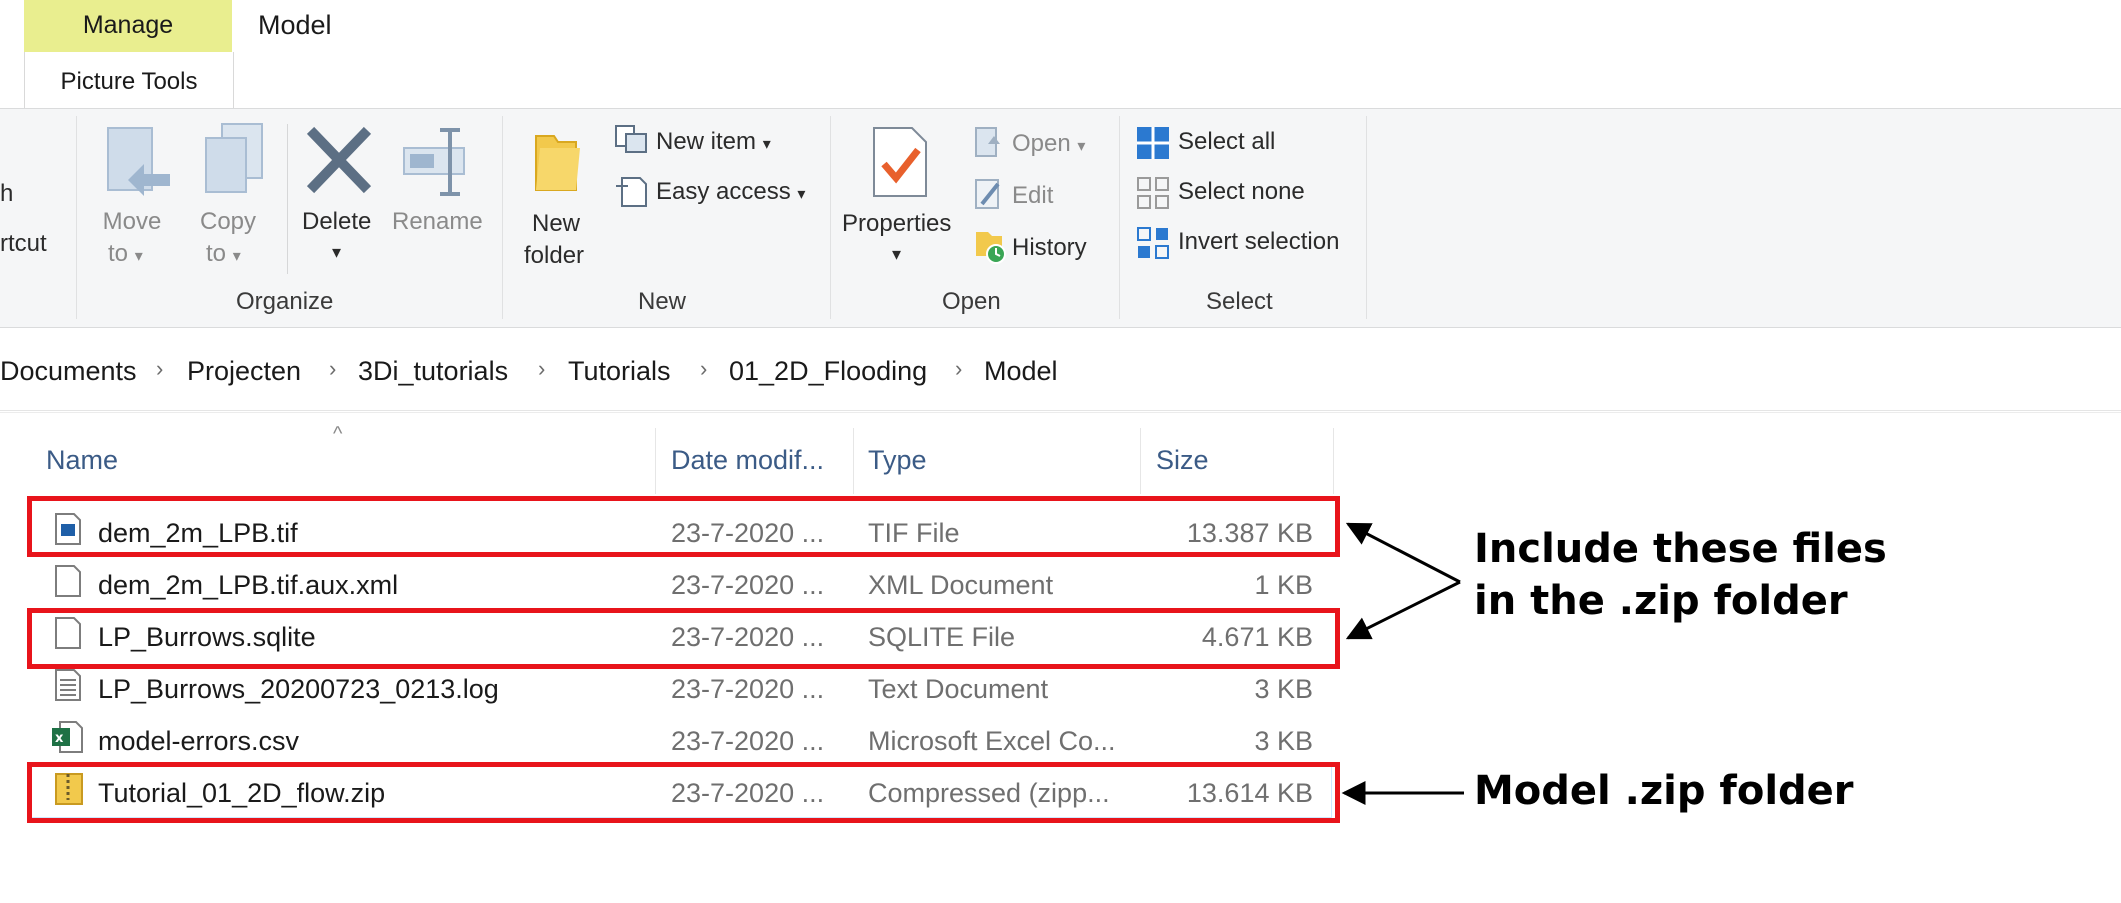  What do you see at coordinates (897, 460) in the screenshot?
I see `column-header-type: Type` at bounding box center [897, 460].